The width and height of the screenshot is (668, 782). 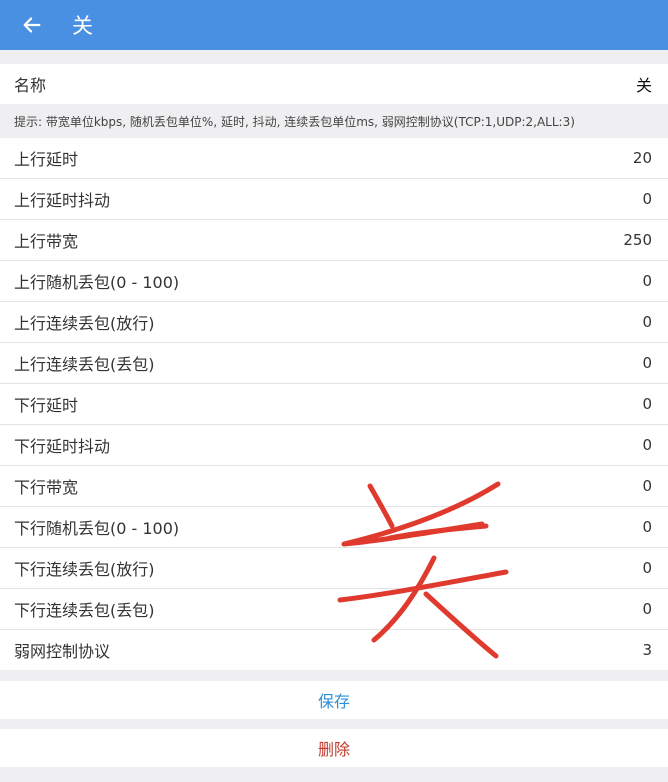 What do you see at coordinates (97, 528) in the screenshot?
I see `setting-label: 下行随机丢包(0 - 100)` at bounding box center [97, 528].